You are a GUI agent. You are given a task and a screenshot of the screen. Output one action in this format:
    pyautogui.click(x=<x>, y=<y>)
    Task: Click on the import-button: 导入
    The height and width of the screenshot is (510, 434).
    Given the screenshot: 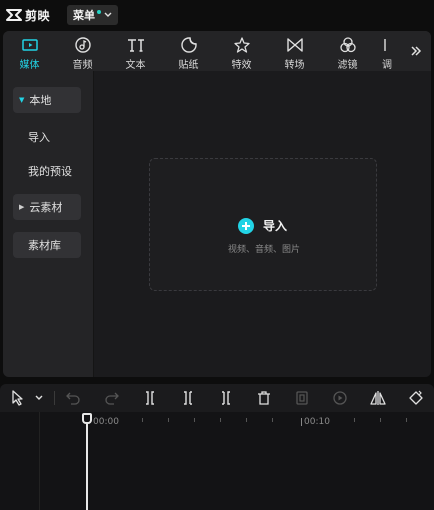 What is the action you would take?
    pyautogui.click(x=262, y=225)
    